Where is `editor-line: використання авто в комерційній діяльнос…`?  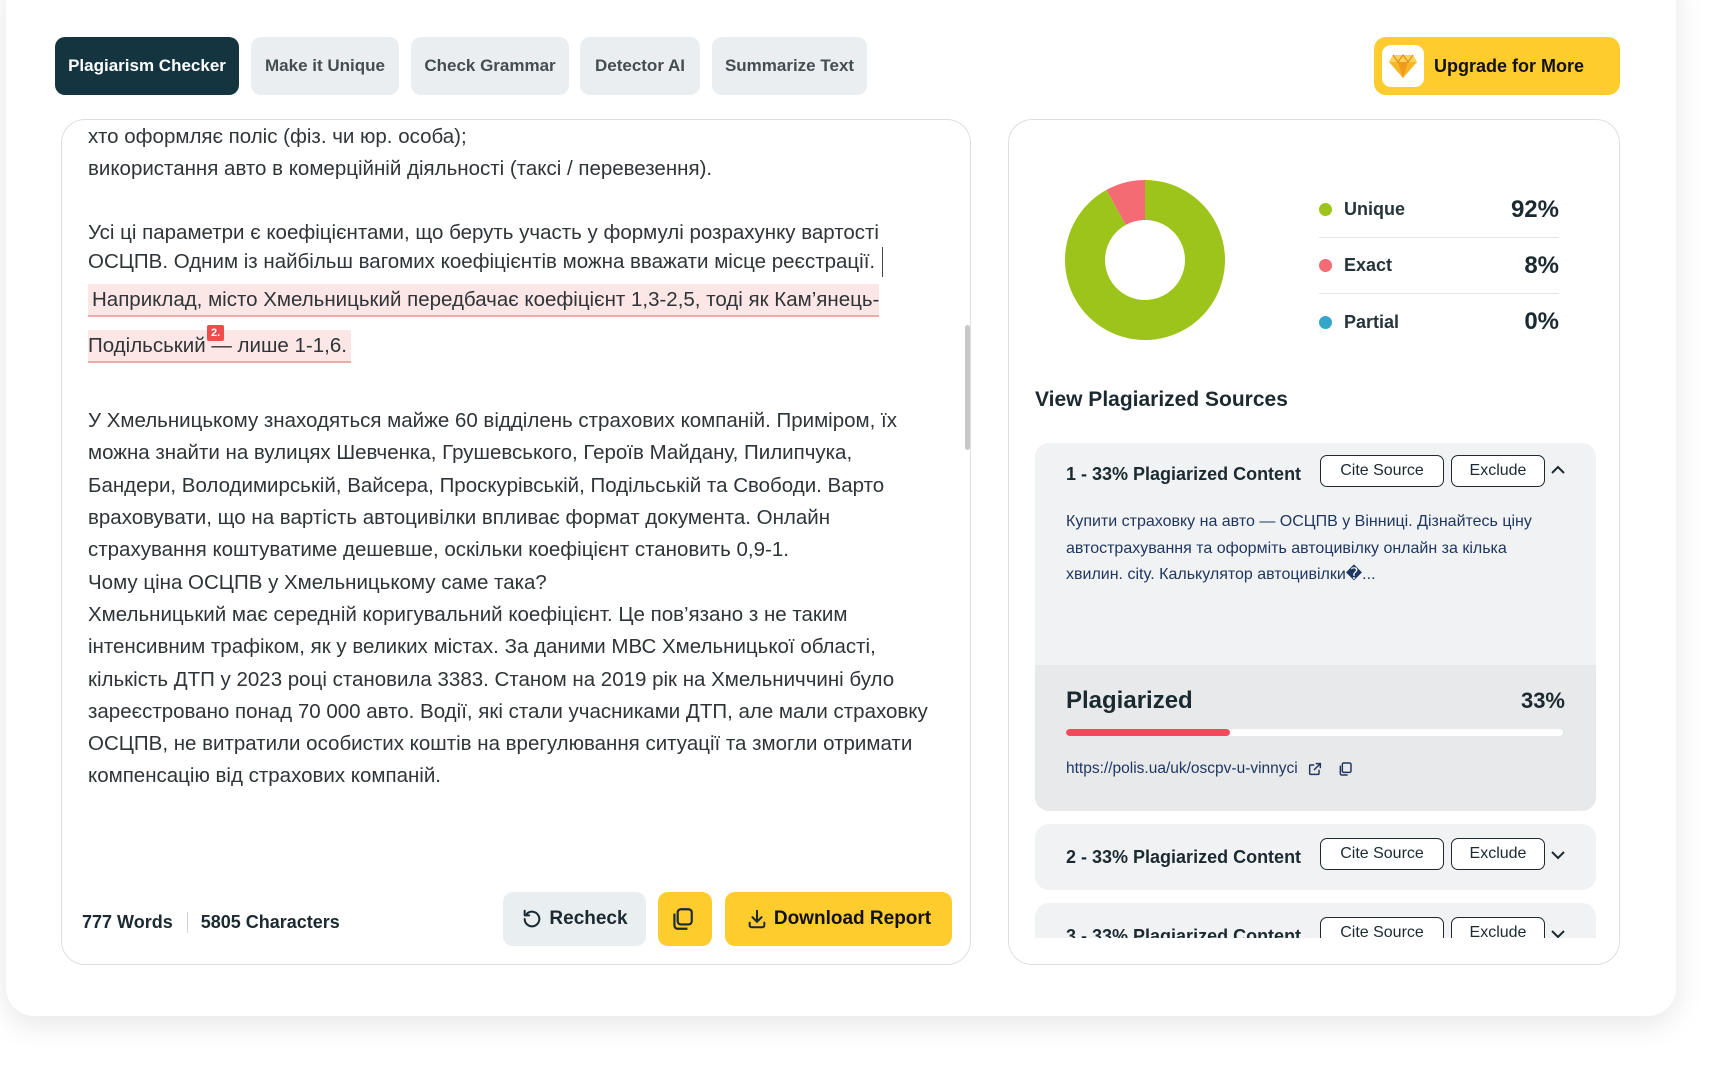 editor-line: використання авто в комерційній діяльнос… is located at coordinates (400, 169).